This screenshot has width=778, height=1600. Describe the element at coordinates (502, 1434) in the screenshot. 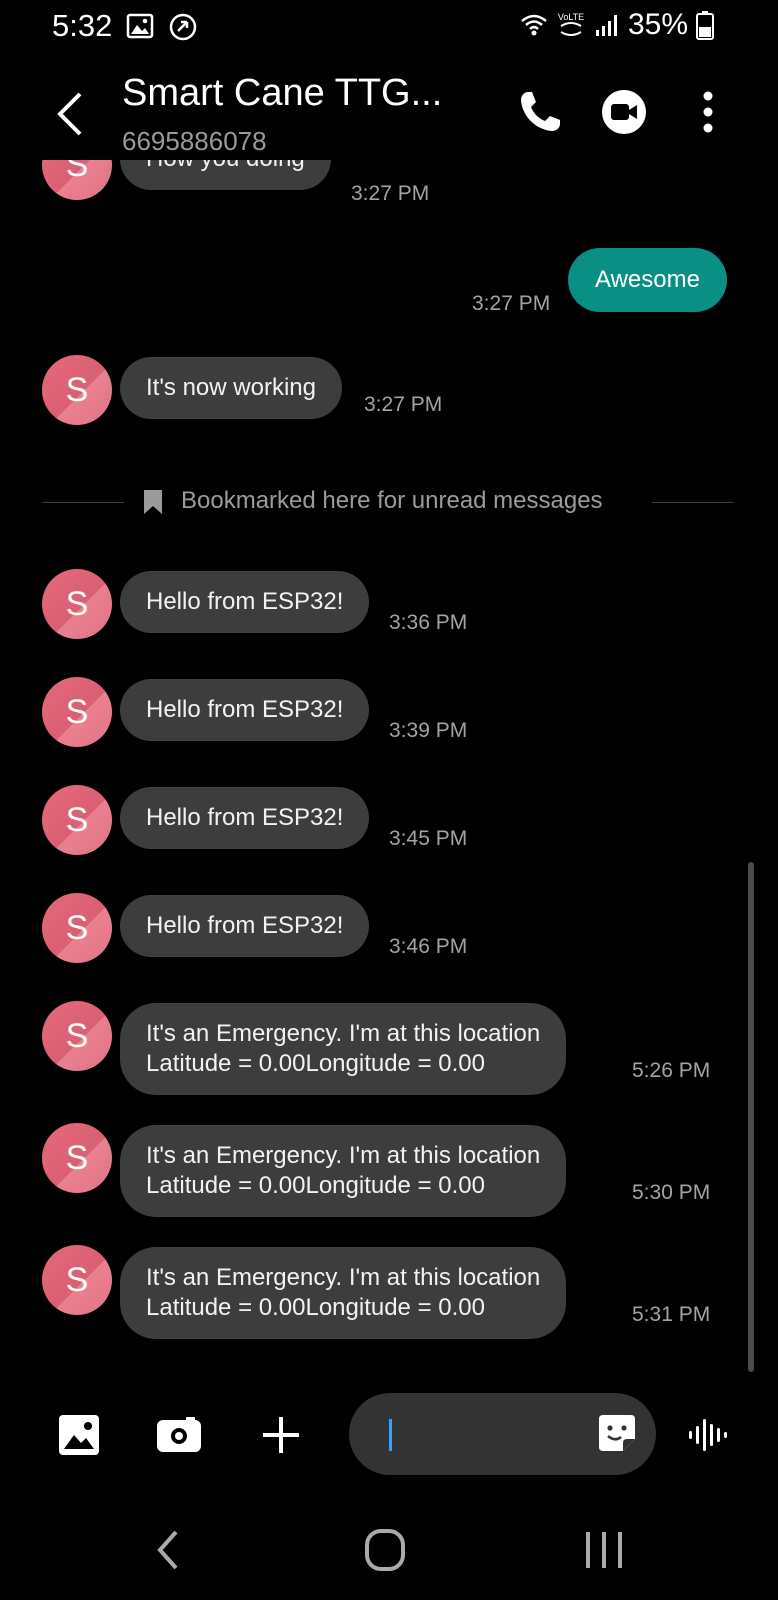

I see `message-input` at that location.